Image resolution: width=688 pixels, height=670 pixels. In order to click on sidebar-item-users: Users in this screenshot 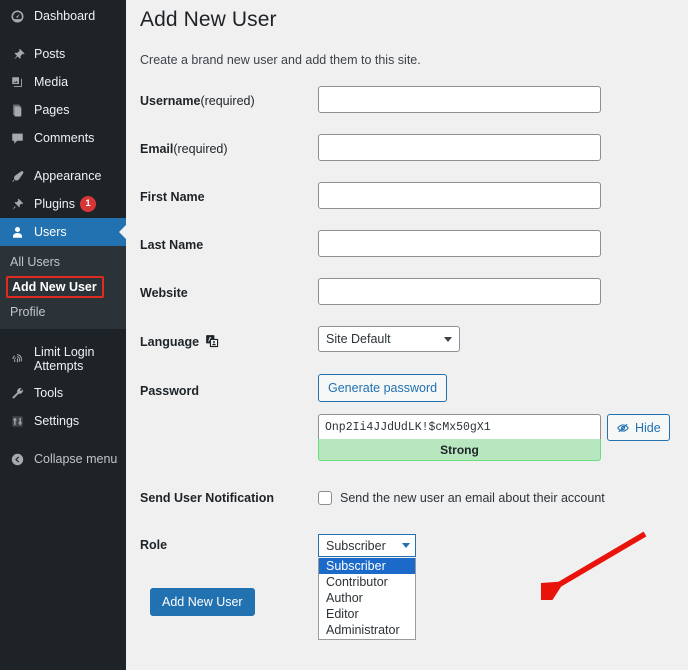, I will do `click(63, 232)`.